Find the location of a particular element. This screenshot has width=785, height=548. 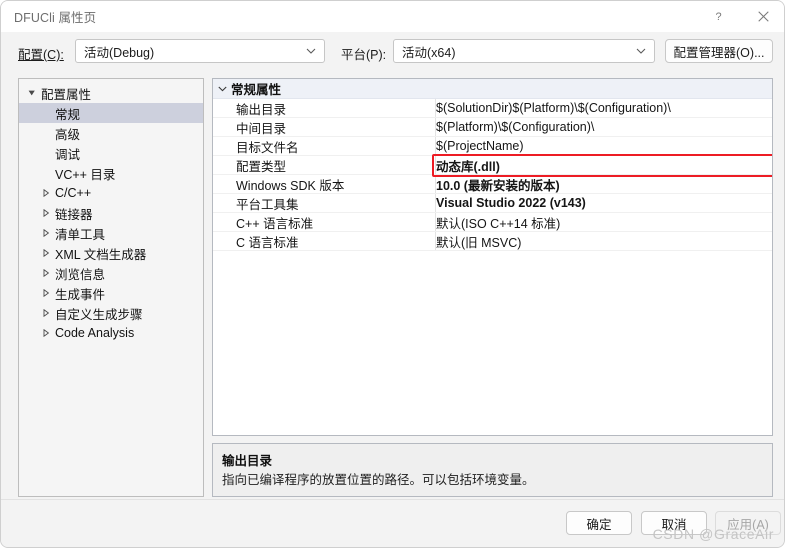

property-row: C 语言标准 默认(旧 MSVC) is located at coordinates (492, 241).